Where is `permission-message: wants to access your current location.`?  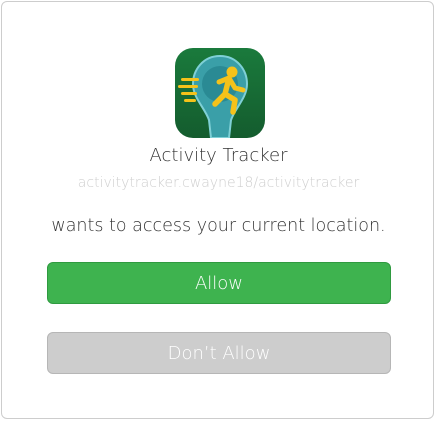 permission-message: wants to access your current location. is located at coordinates (218, 226).